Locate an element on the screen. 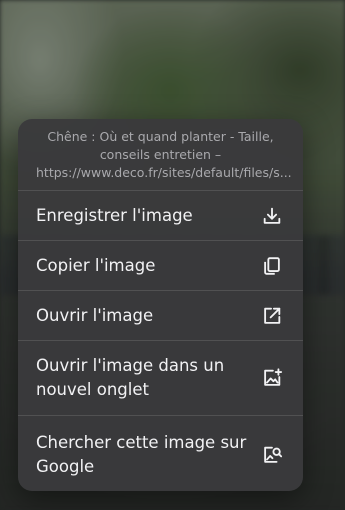 The width and height of the screenshot is (345, 510). search-image-google-label: Chercher cette image sur Google is located at coordinates (141, 454).